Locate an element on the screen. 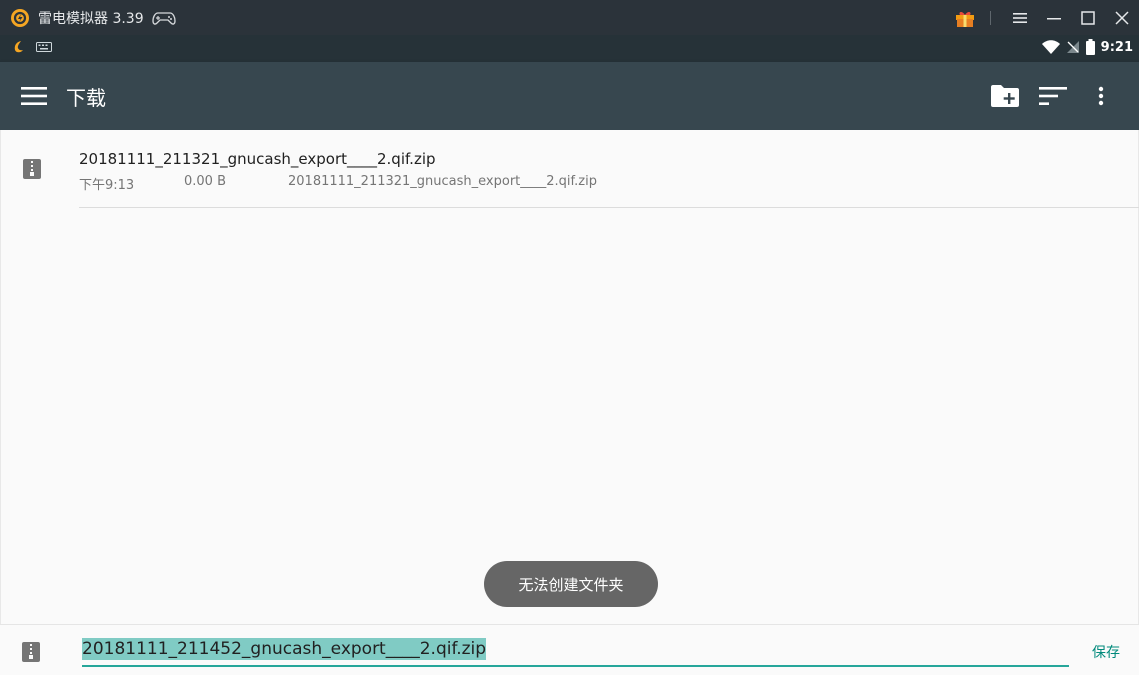 The height and width of the screenshot is (675, 1139). gamepad-icon is located at coordinates (163, 18).